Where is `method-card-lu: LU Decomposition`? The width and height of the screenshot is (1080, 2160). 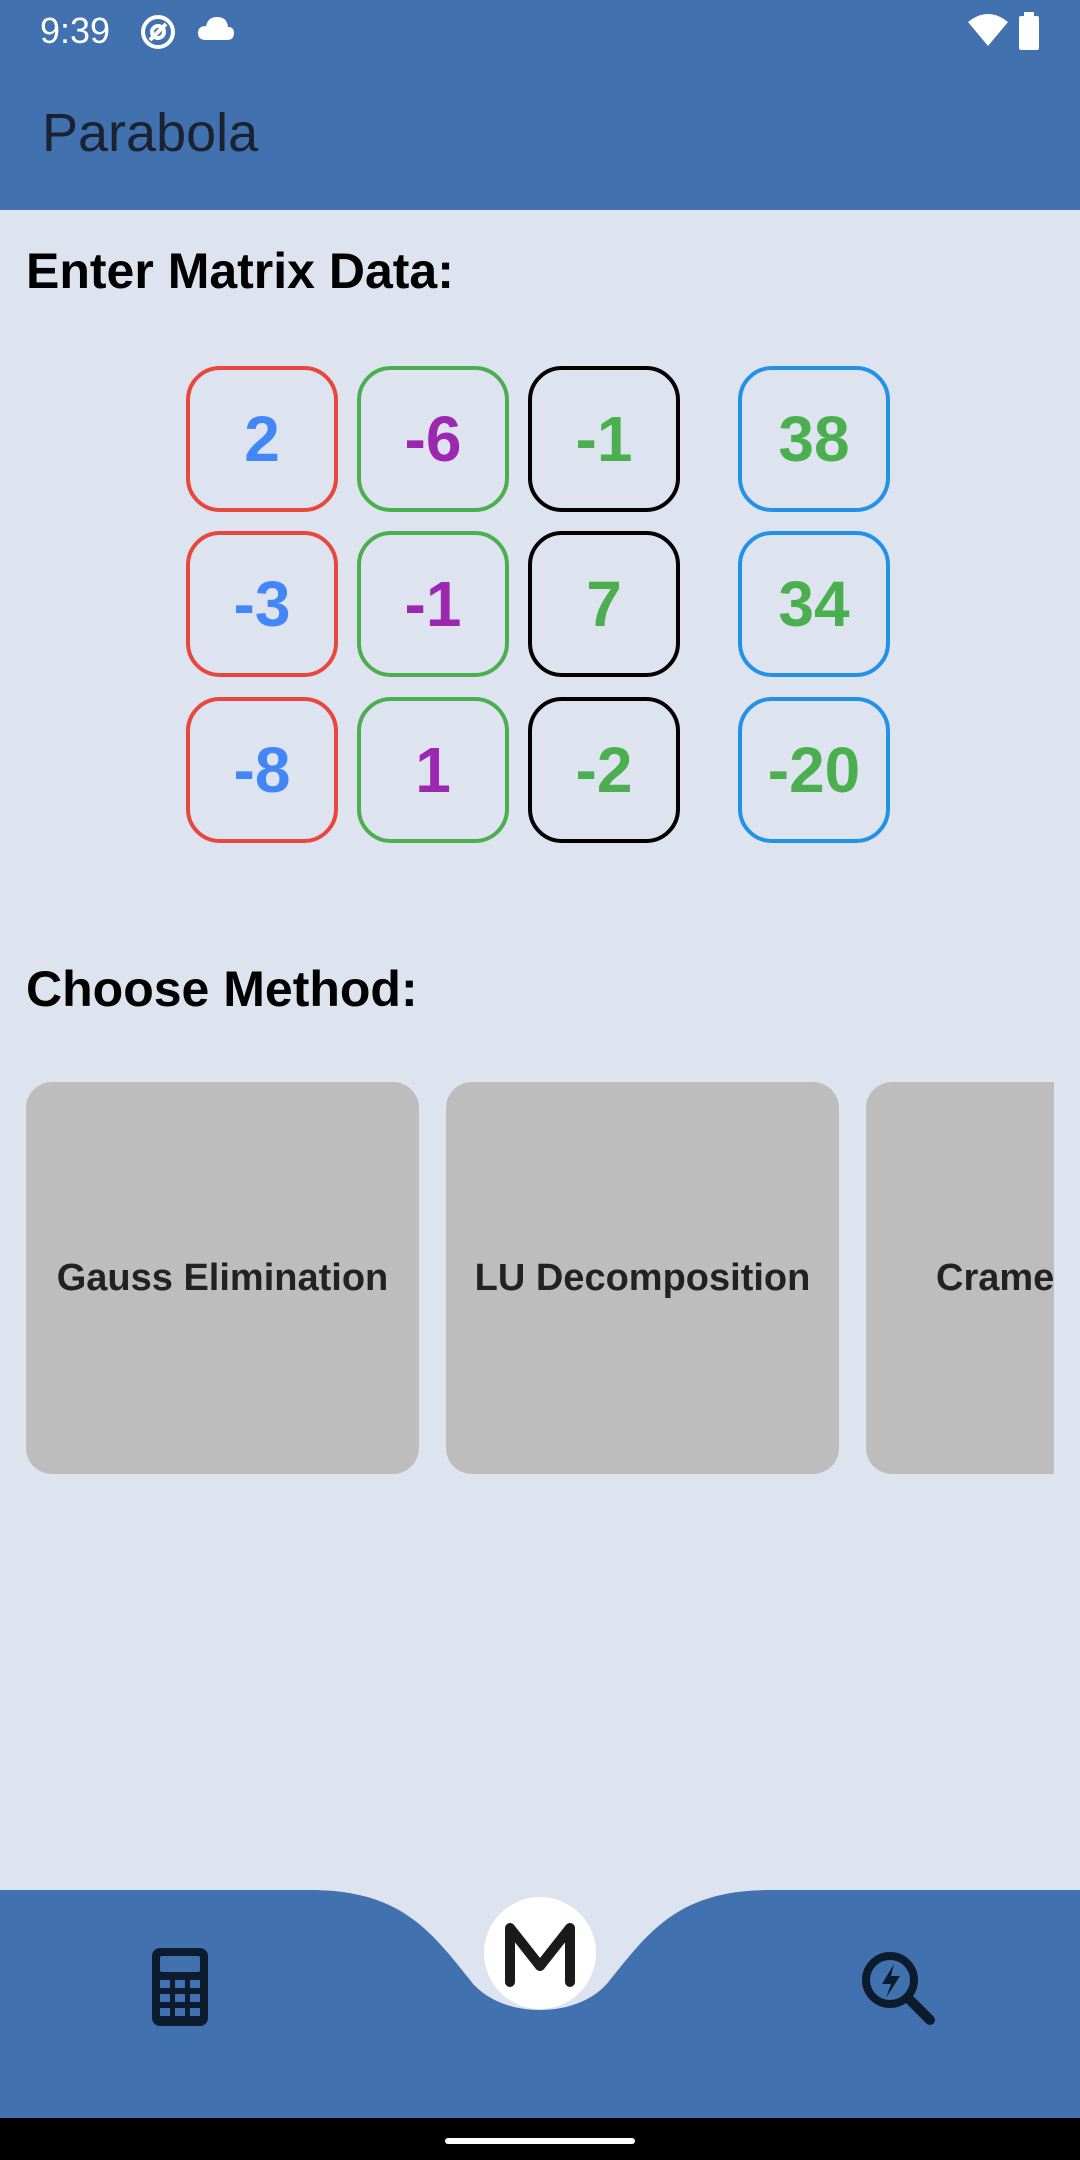 method-card-lu: LU Decomposition is located at coordinates (642, 1278).